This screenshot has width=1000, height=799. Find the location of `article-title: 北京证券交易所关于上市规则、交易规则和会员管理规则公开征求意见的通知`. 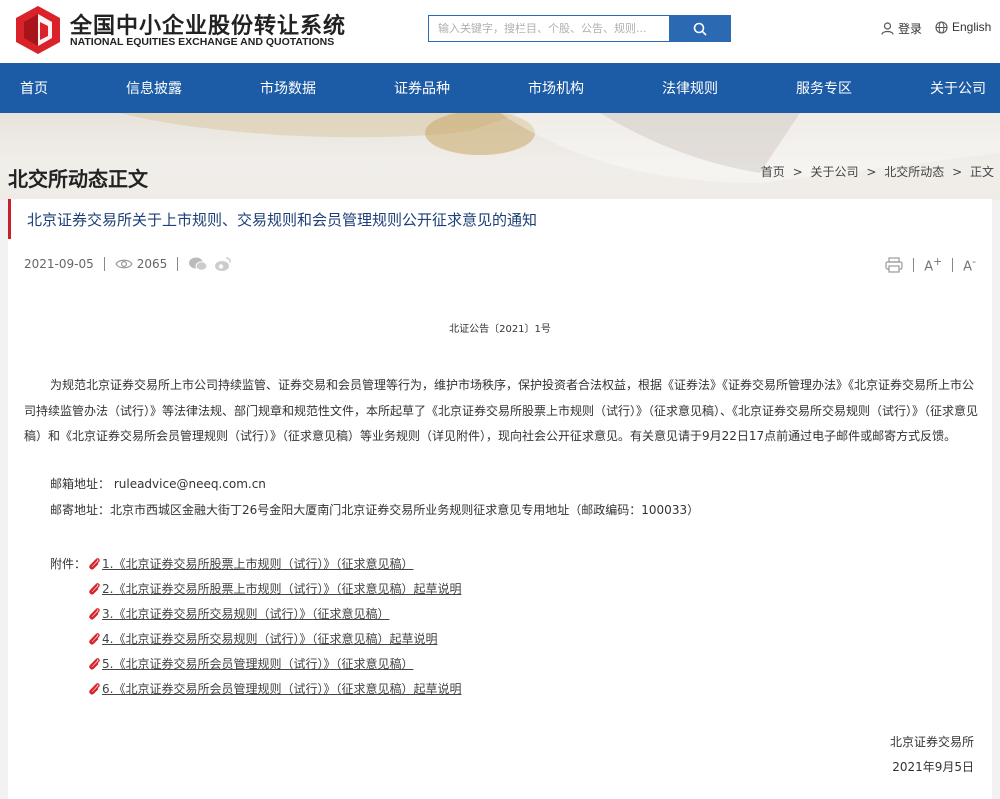

article-title: 北京证券交易所关于上市规则、交易规则和会员管理规则公开征求意见的通知 is located at coordinates (500, 219).